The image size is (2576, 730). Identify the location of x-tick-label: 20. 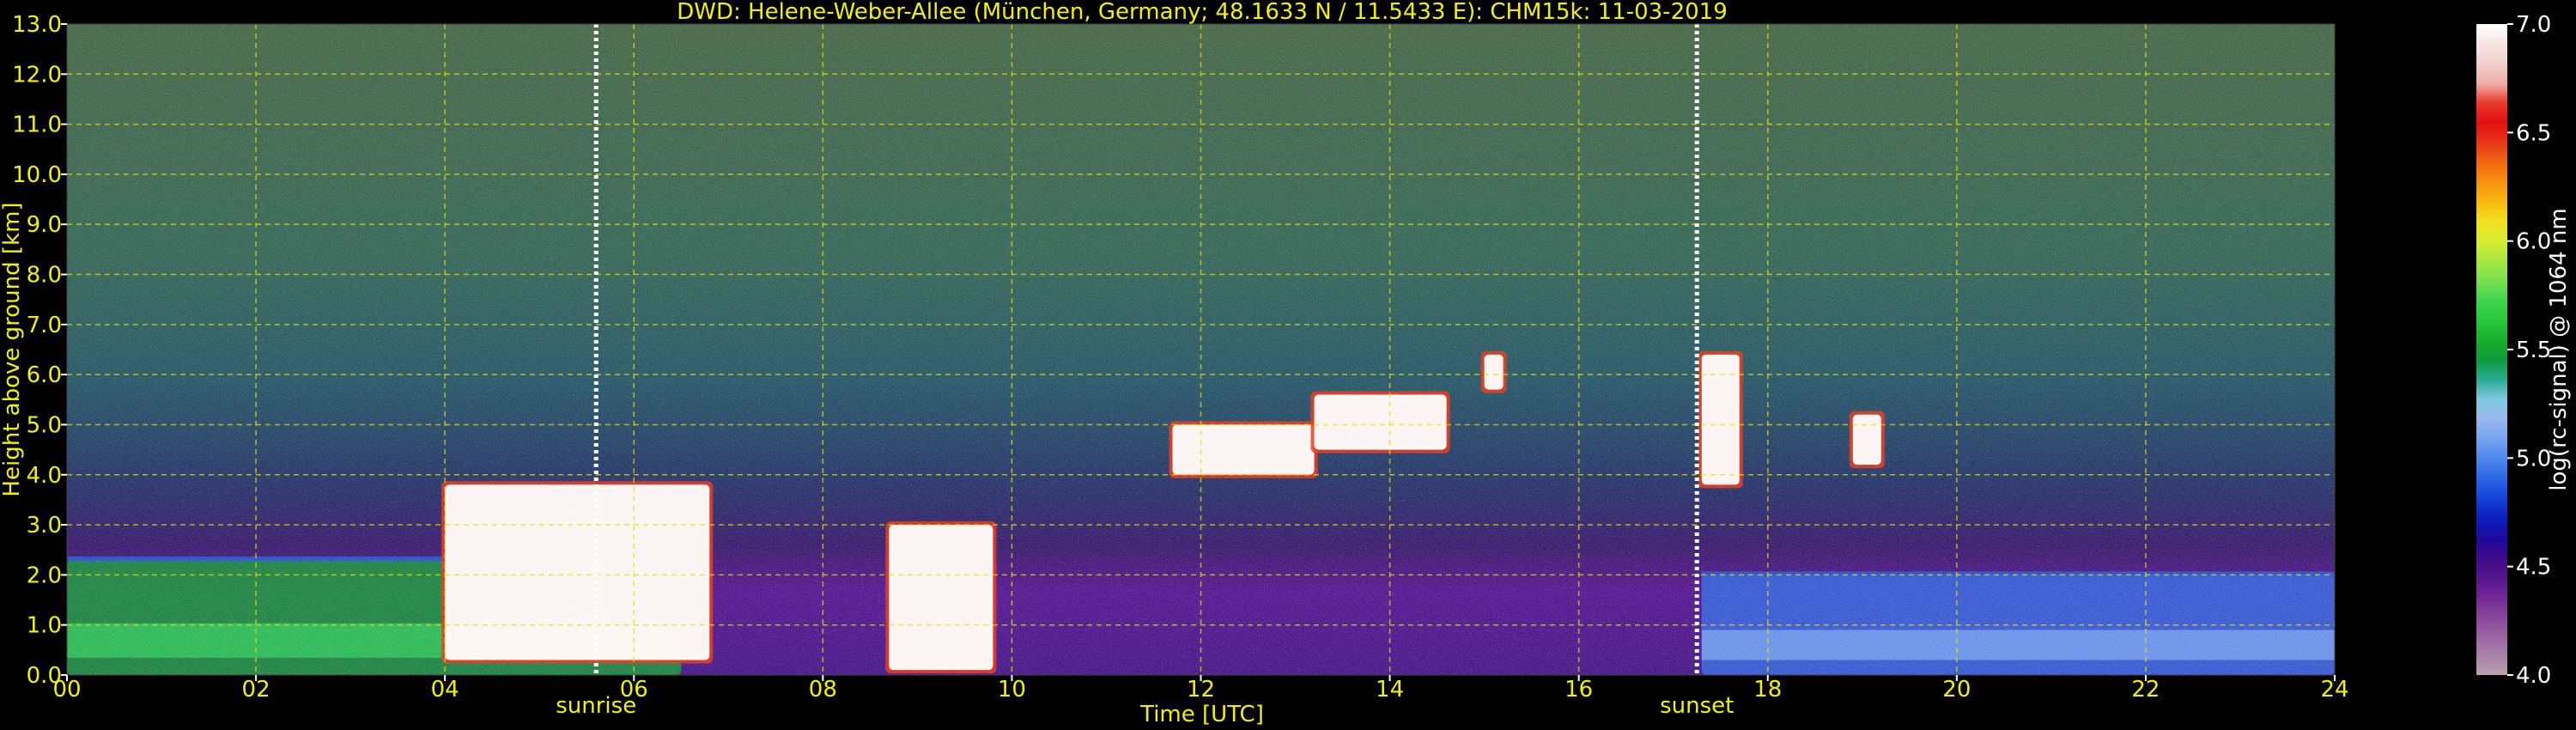
(1956, 690).